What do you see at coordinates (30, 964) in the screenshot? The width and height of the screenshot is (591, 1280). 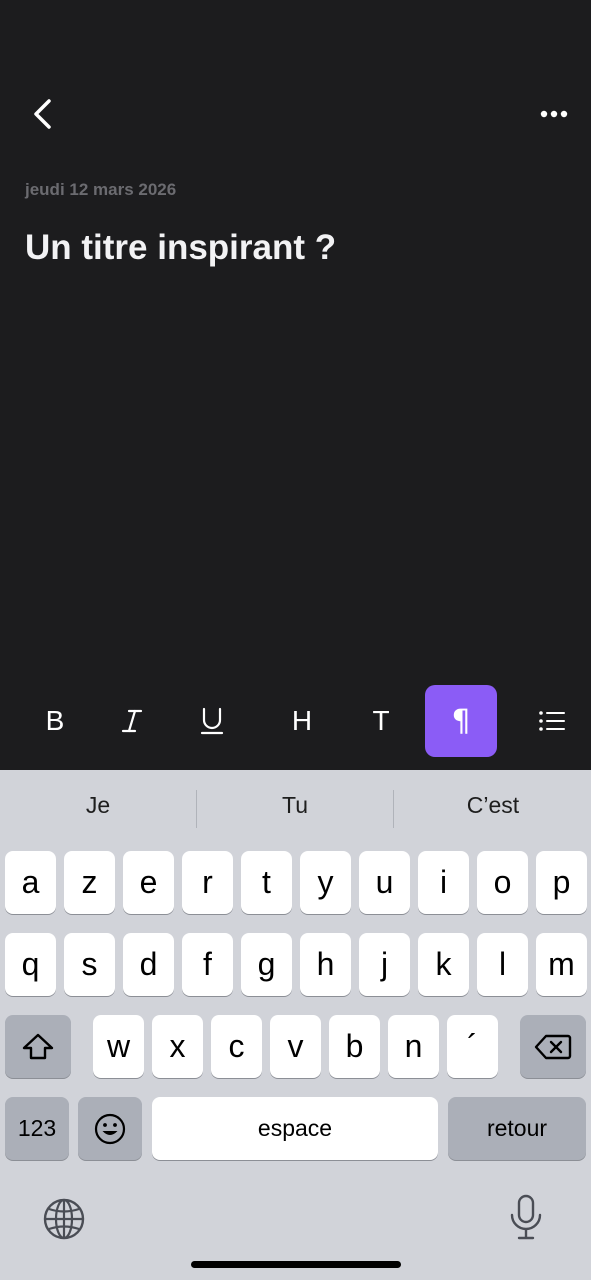 I see `key-q: q` at bounding box center [30, 964].